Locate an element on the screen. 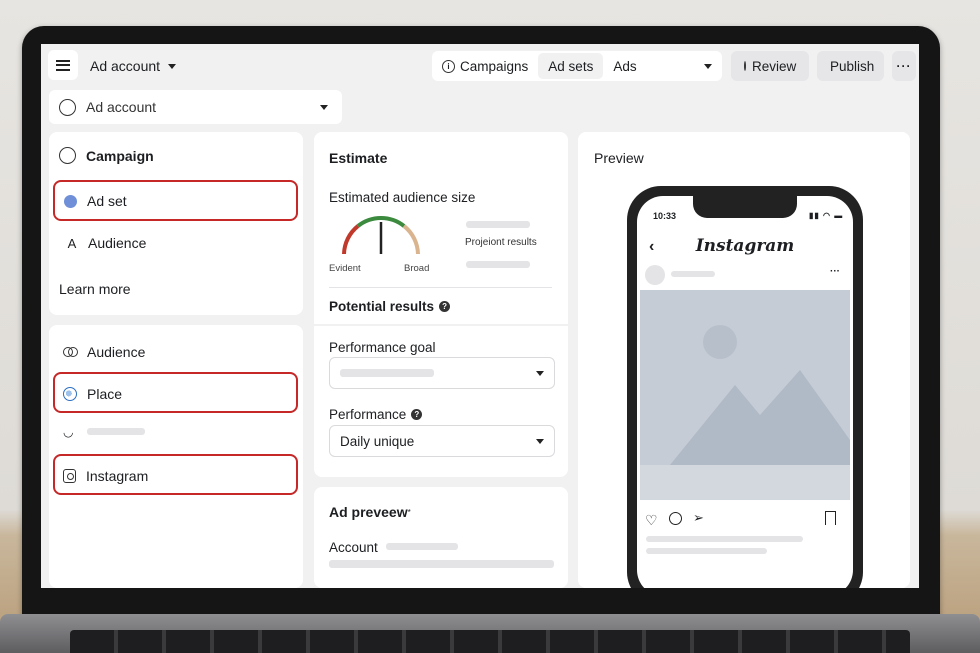  gauge-red-segment is located at coordinates (351, 239).